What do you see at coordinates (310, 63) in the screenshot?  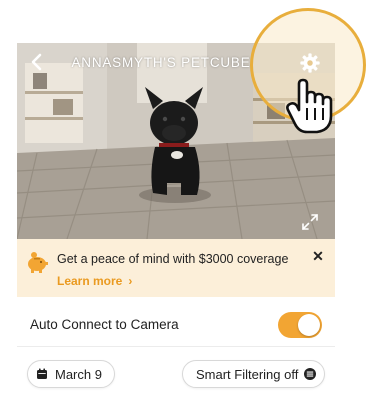 I see `gear-icon` at bounding box center [310, 63].